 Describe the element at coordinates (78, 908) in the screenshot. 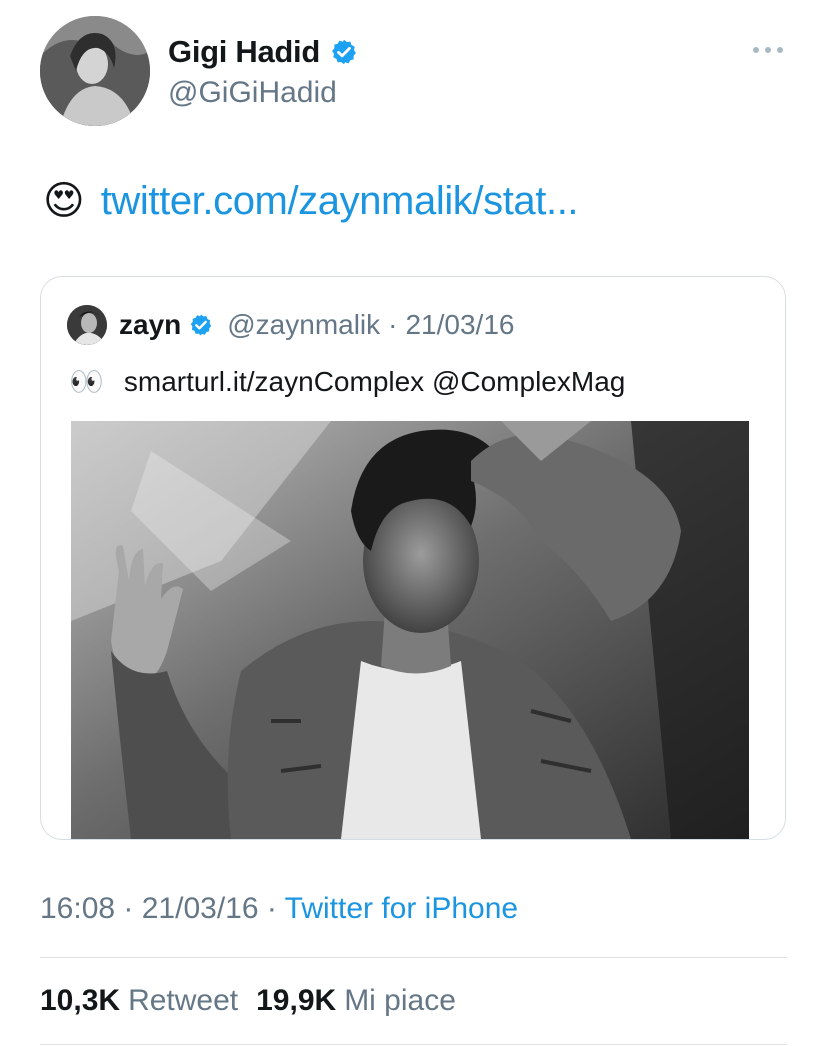

I see `tweet-time: 16:08` at that location.